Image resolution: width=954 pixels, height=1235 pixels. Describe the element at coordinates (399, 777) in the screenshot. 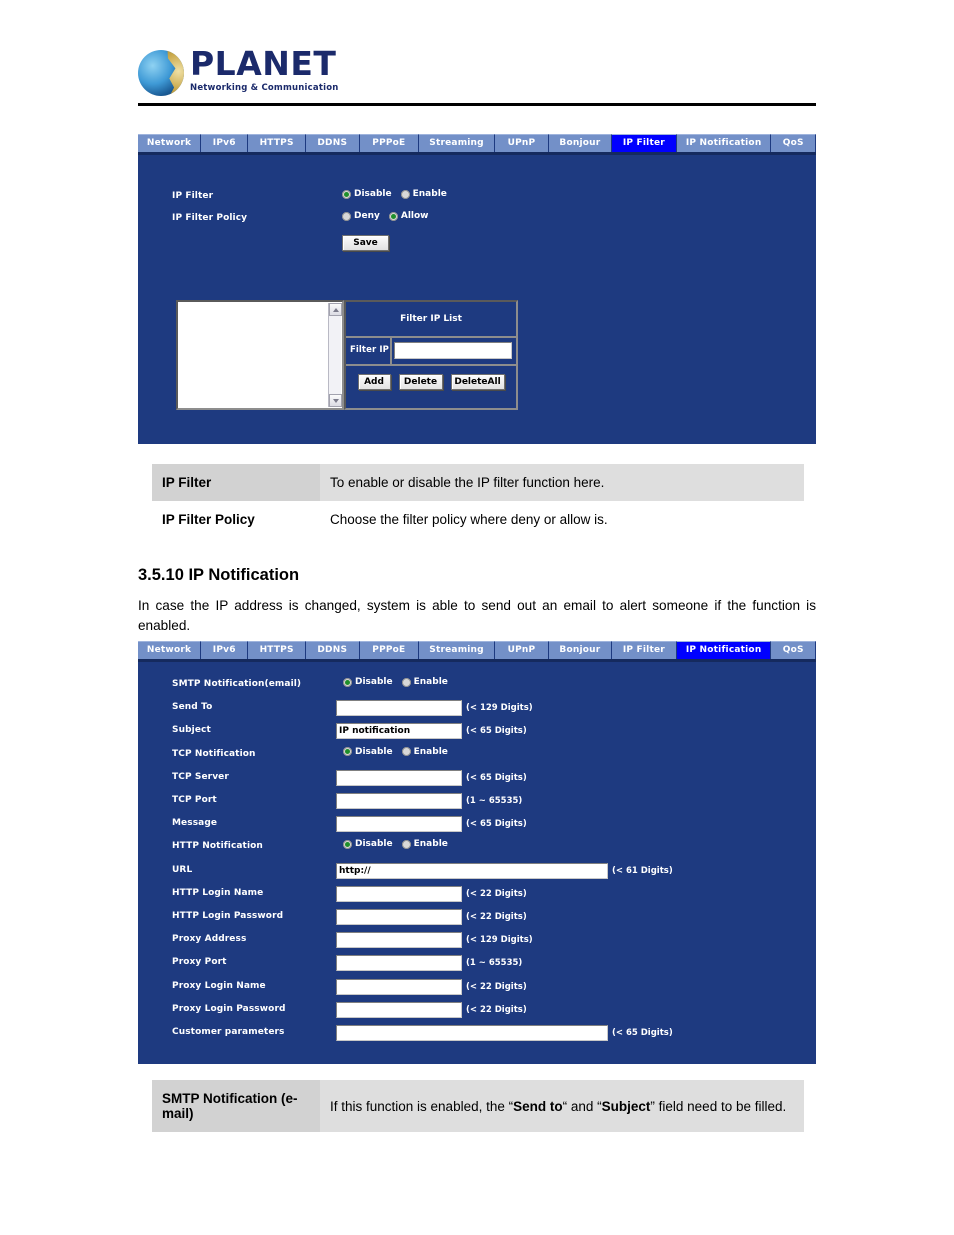

I see `input-tcp-server` at that location.